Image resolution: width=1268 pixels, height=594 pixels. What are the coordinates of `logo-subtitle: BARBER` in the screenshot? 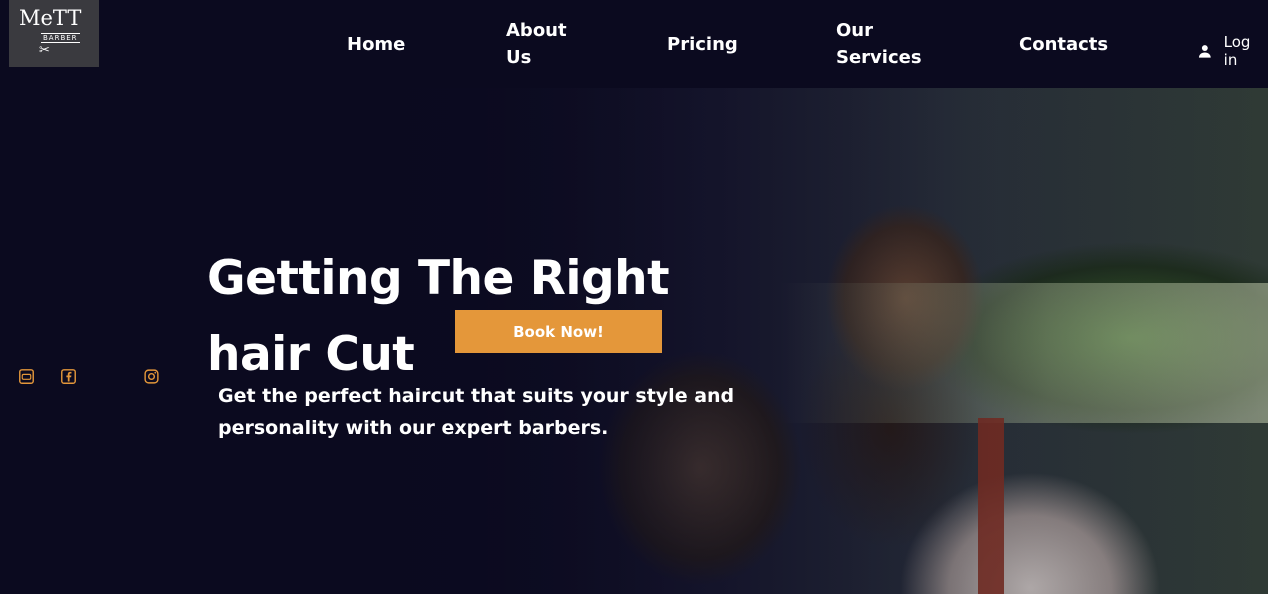 It's located at (60, 38).